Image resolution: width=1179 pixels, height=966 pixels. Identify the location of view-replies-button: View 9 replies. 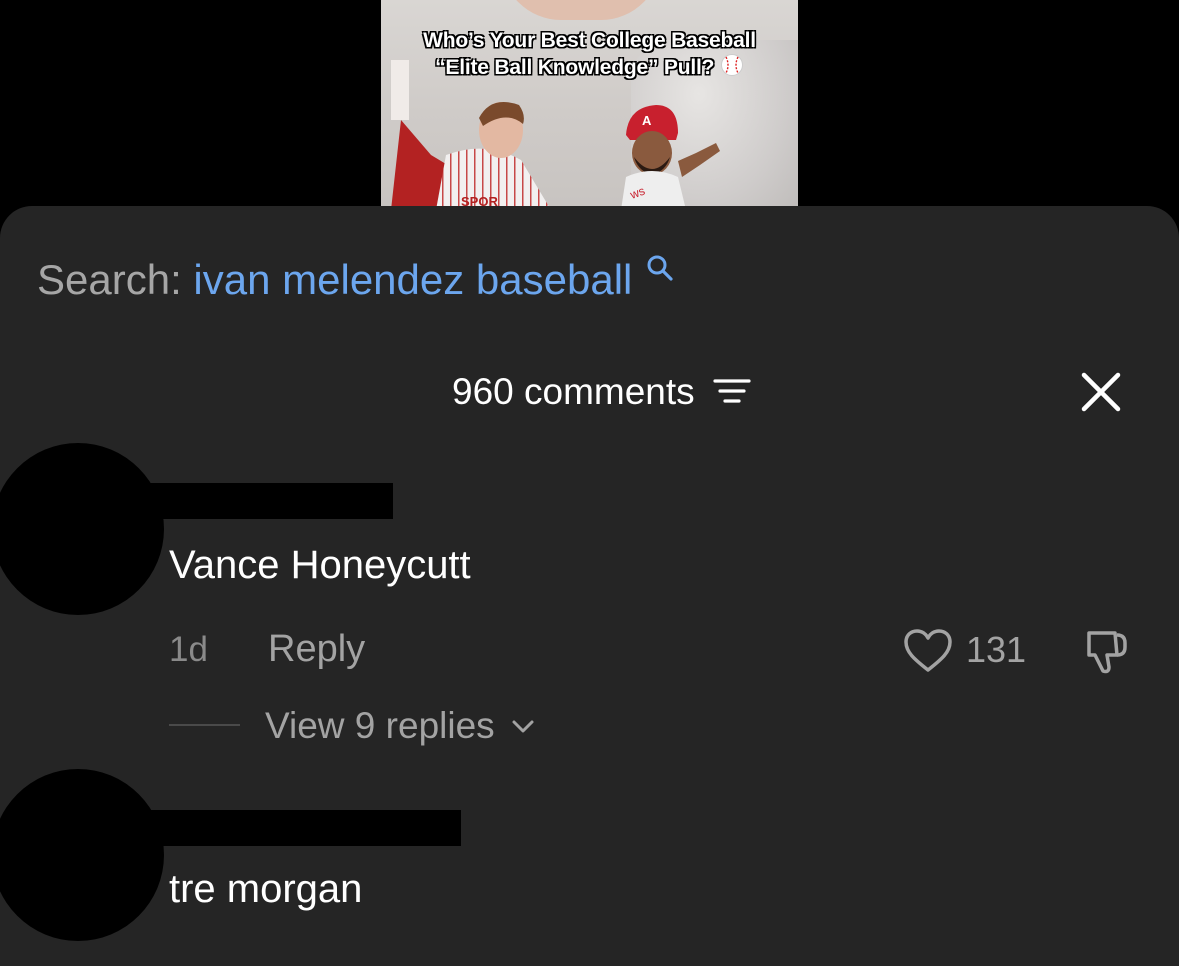
(400, 726).